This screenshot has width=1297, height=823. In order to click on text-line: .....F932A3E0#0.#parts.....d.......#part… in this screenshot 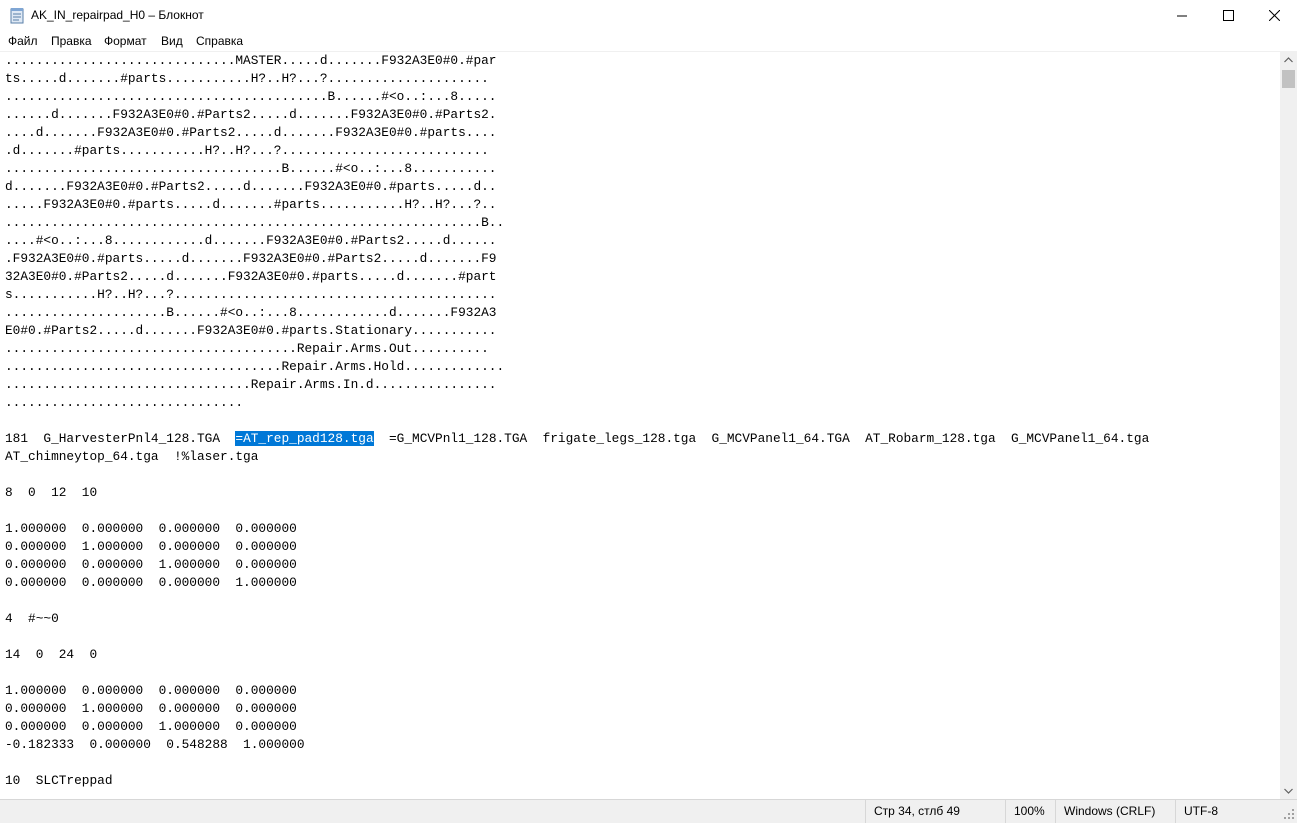, I will do `click(251, 204)`.